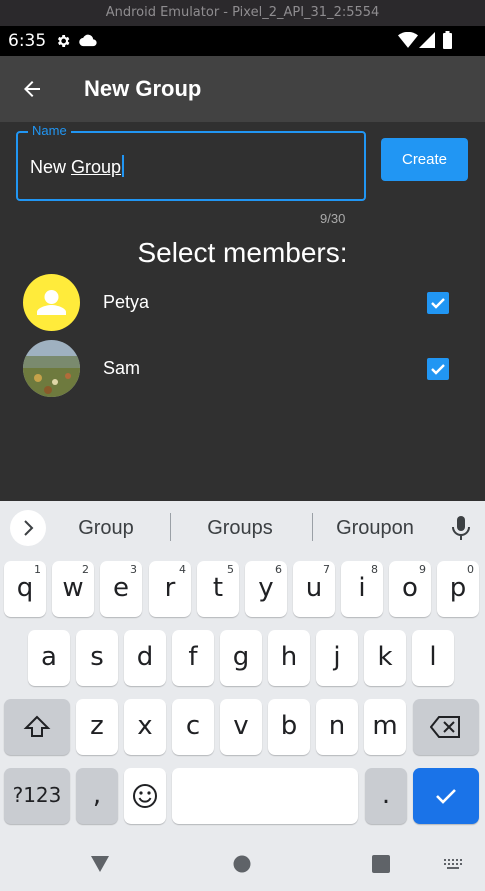 Image resolution: width=485 pixels, height=891 pixels. I want to click on key-v: v, so click(241, 727).